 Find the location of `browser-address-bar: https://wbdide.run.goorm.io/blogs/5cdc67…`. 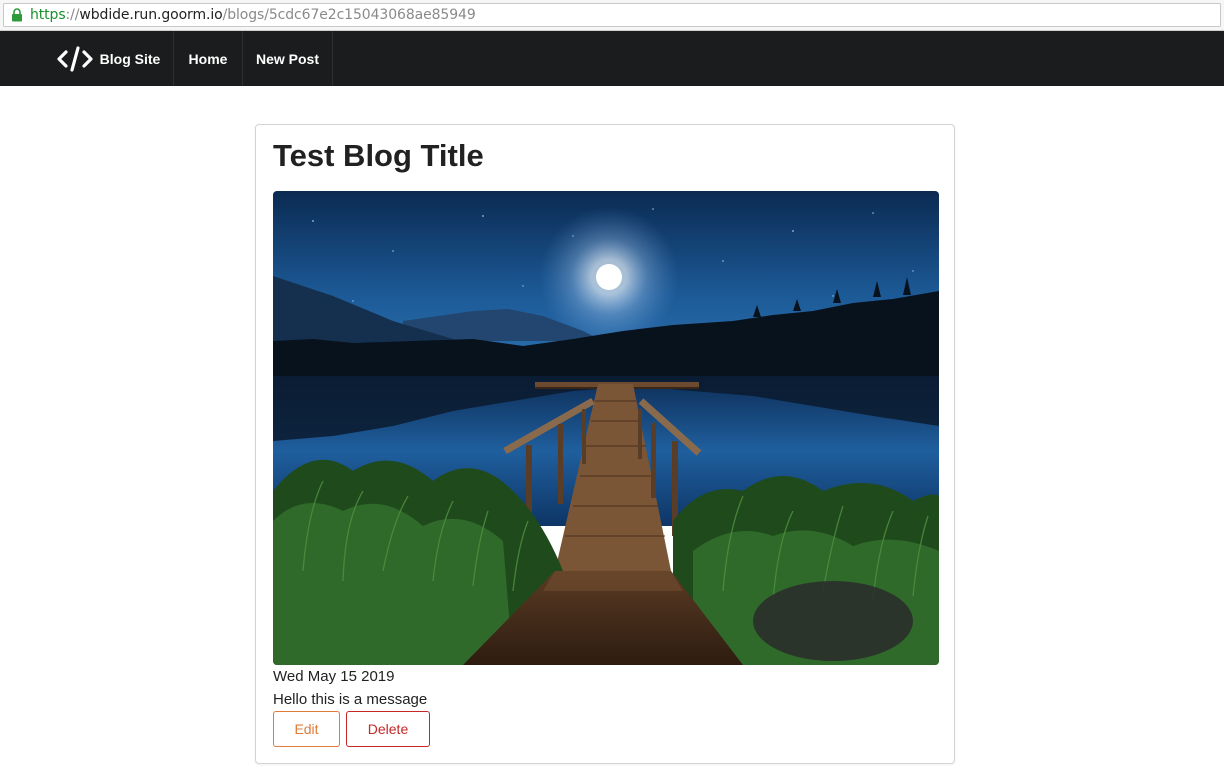

browser-address-bar: https://wbdide.run.goorm.io/blogs/5cdc67… is located at coordinates (612, 15).